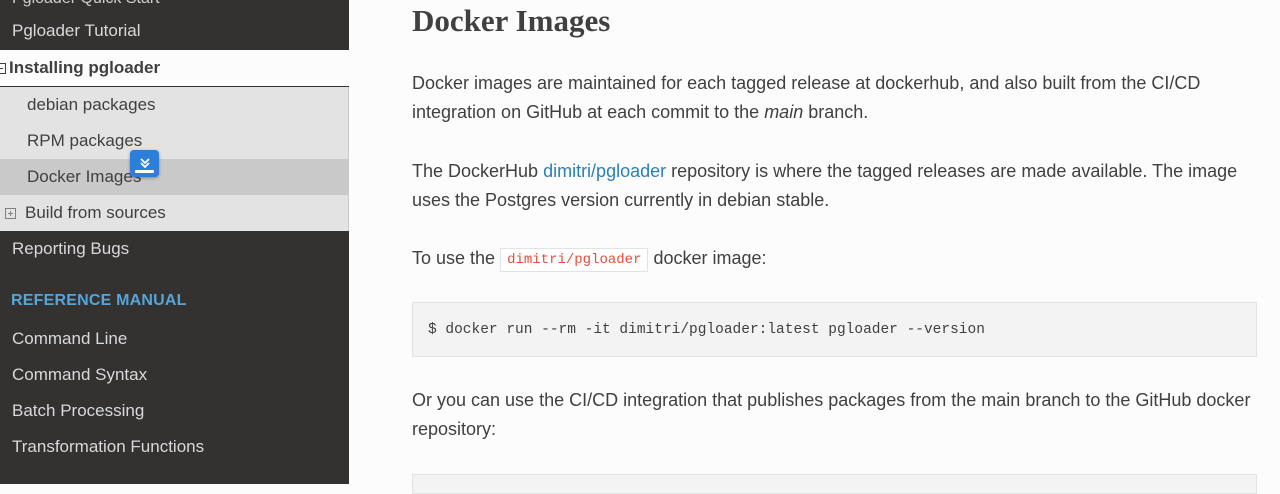 This screenshot has width=1280, height=494. Describe the element at coordinates (71, 248) in the screenshot. I see `sidebar-item-label: Reporting Bugs` at that location.